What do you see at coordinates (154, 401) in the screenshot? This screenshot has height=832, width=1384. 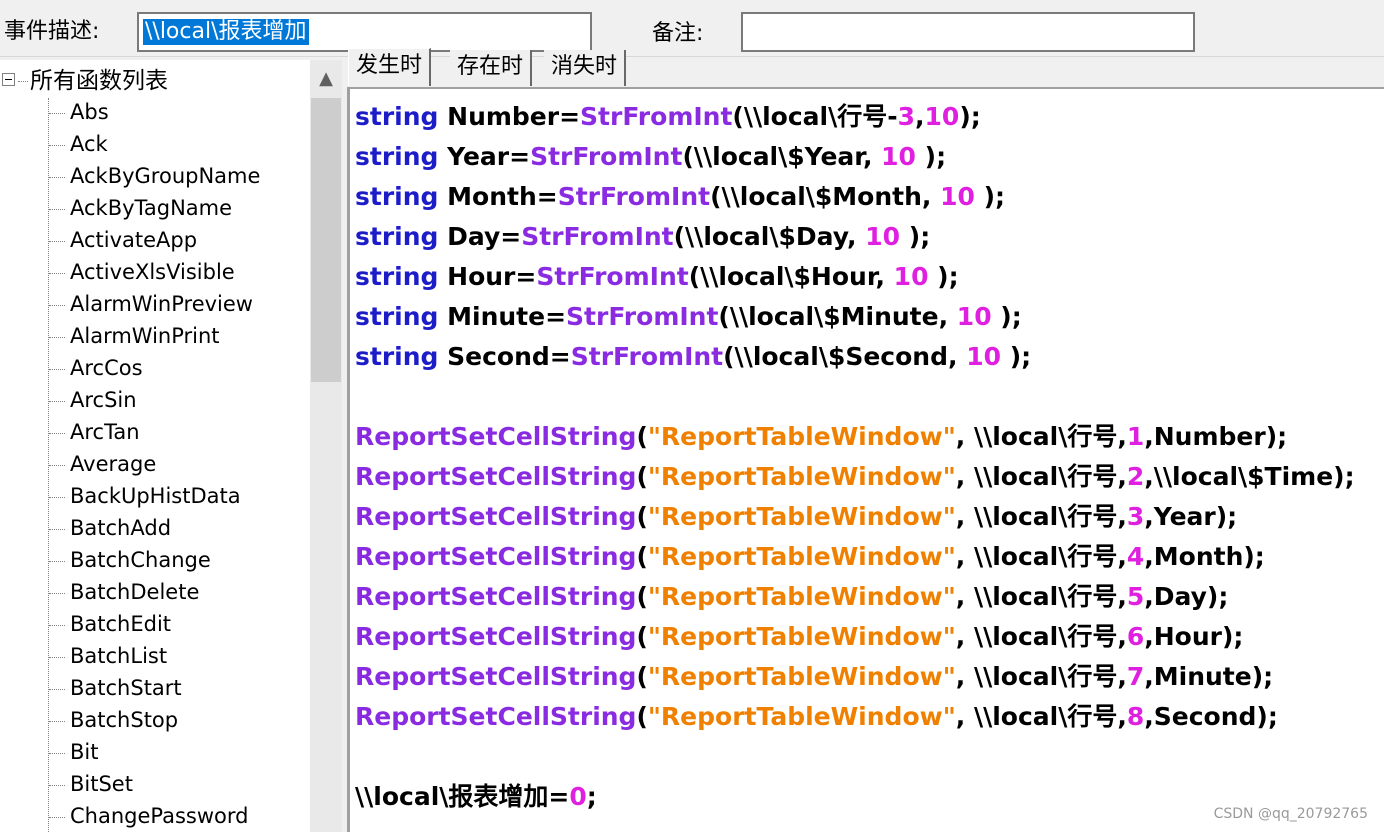 I see `function-list-item: ArcSin` at bounding box center [154, 401].